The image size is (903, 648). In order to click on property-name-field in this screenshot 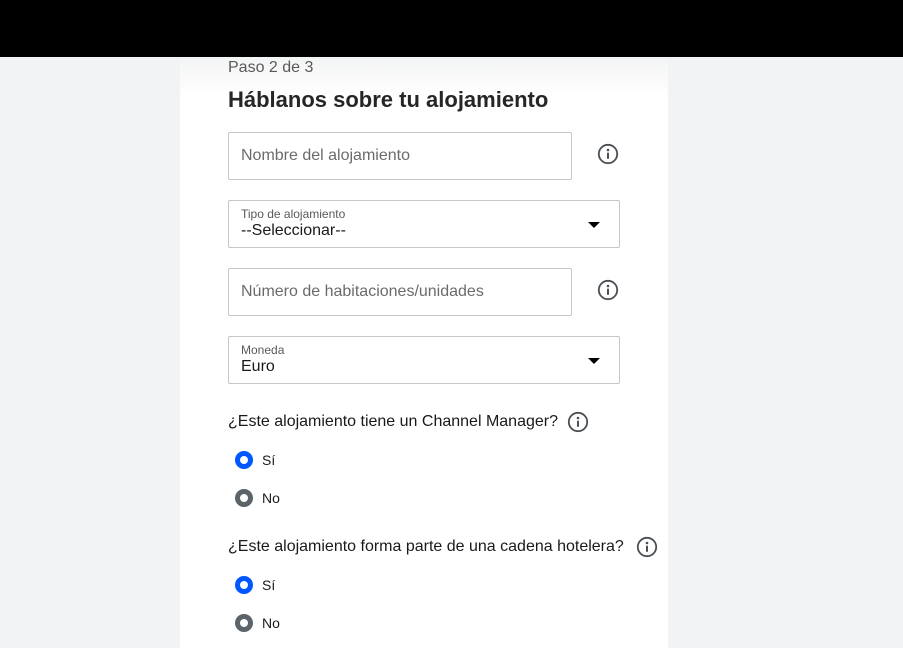, I will do `click(400, 156)`.